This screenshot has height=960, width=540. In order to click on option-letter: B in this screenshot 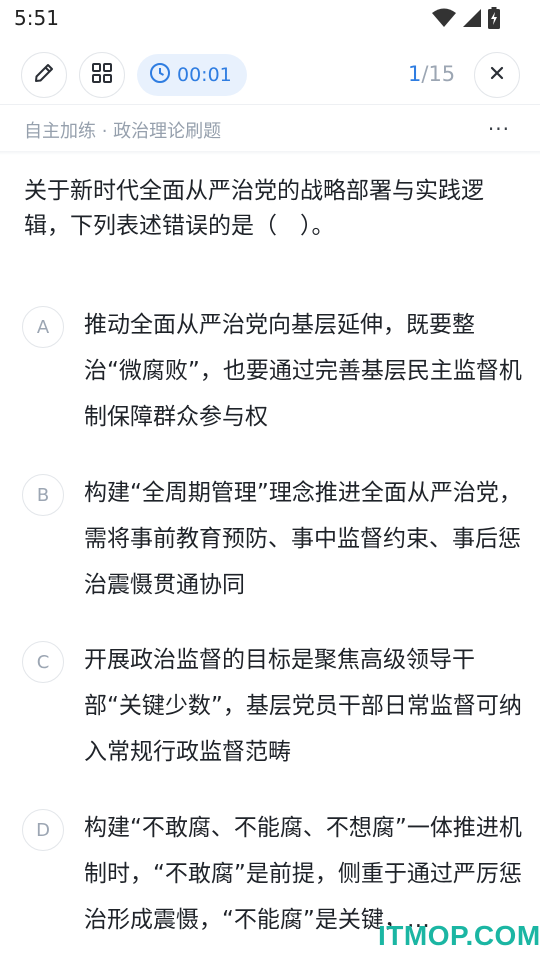, I will do `click(43, 495)`.